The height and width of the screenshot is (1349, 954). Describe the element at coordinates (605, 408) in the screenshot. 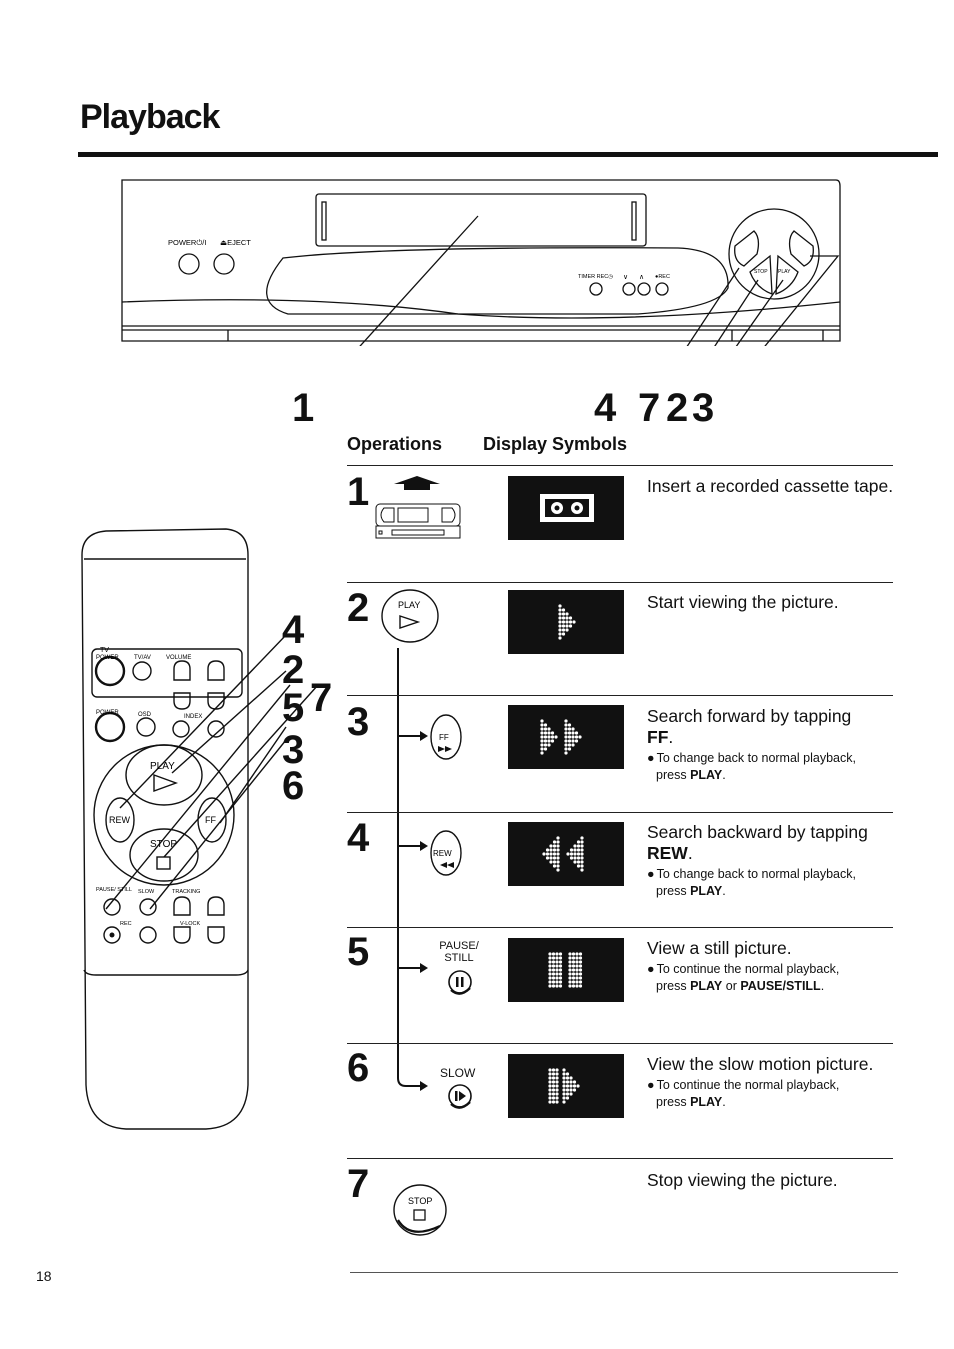

I see `vcr-callout-4: 4` at that location.